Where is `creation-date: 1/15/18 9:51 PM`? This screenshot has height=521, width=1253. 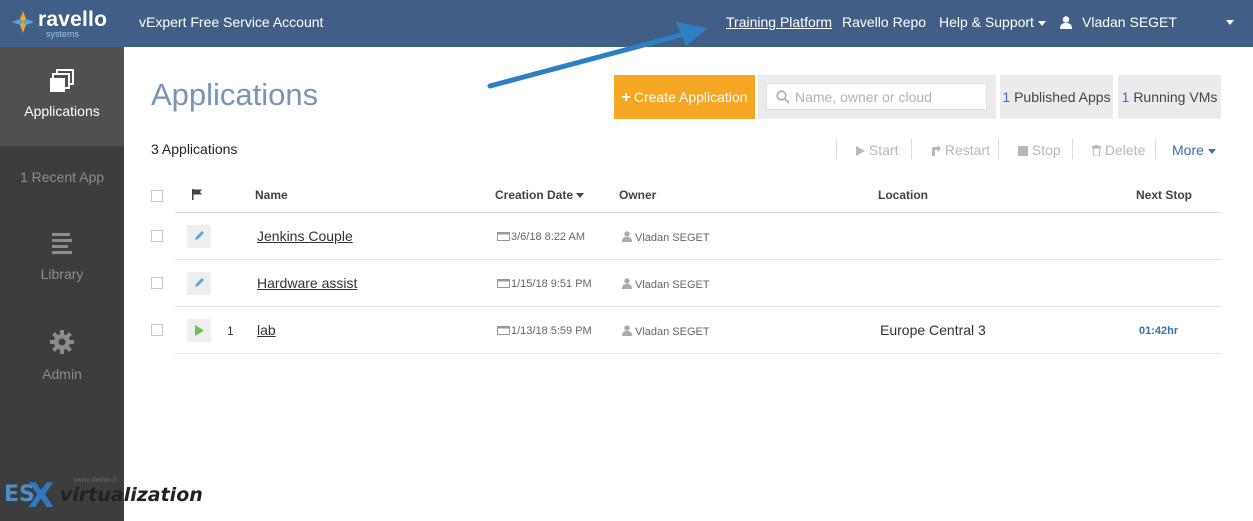 creation-date: 1/15/18 9:51 PM is located at coordinates (544, 284).